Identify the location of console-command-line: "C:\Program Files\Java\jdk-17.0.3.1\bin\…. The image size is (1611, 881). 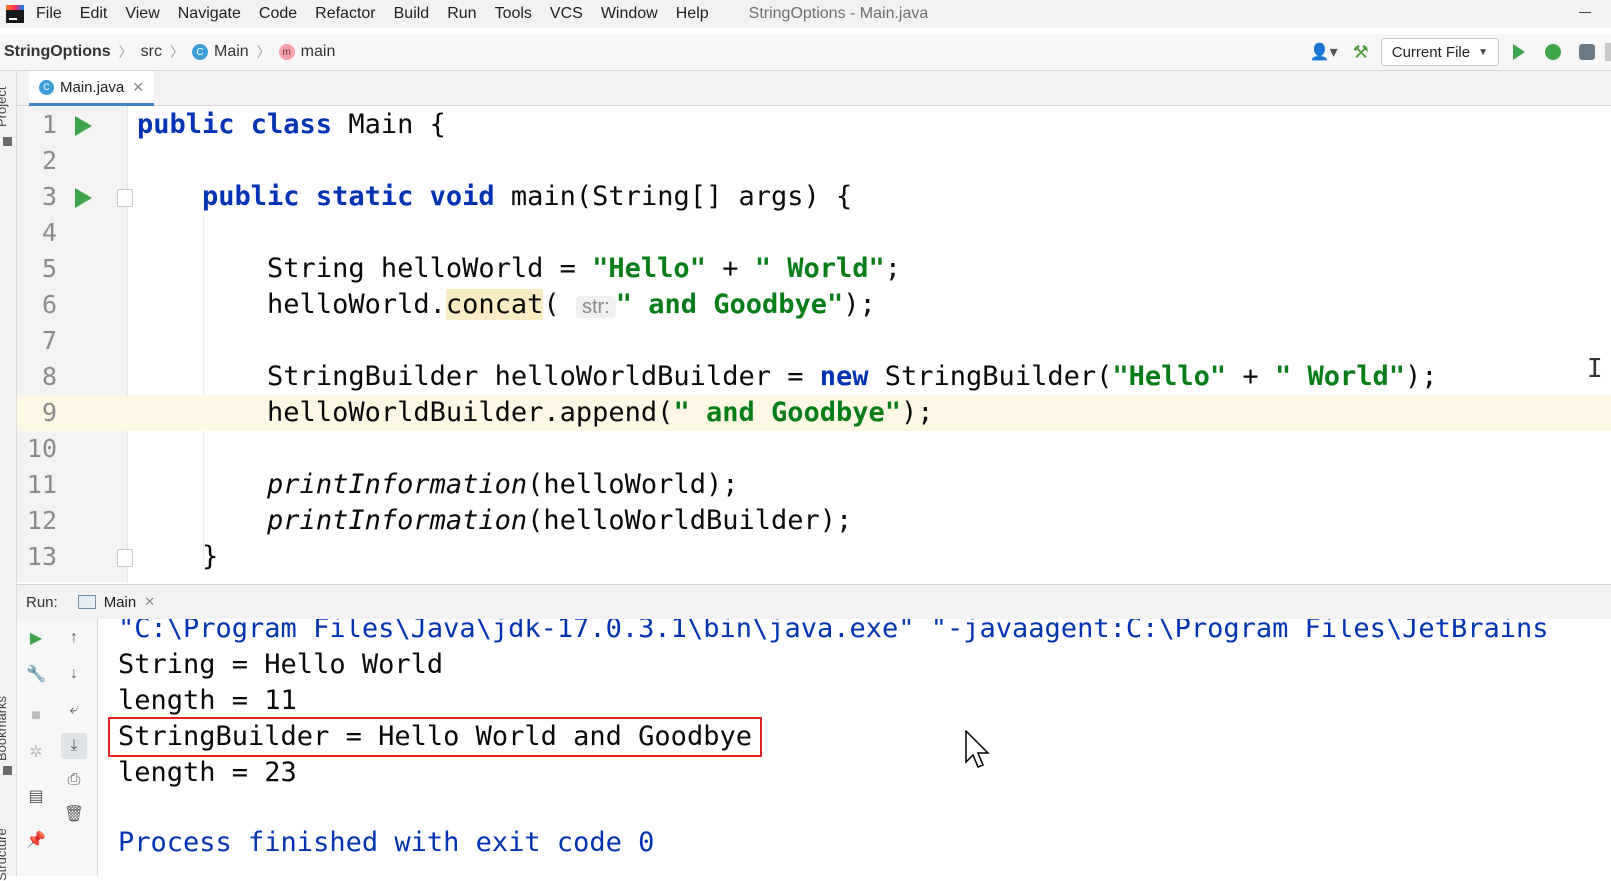
(833, 631).